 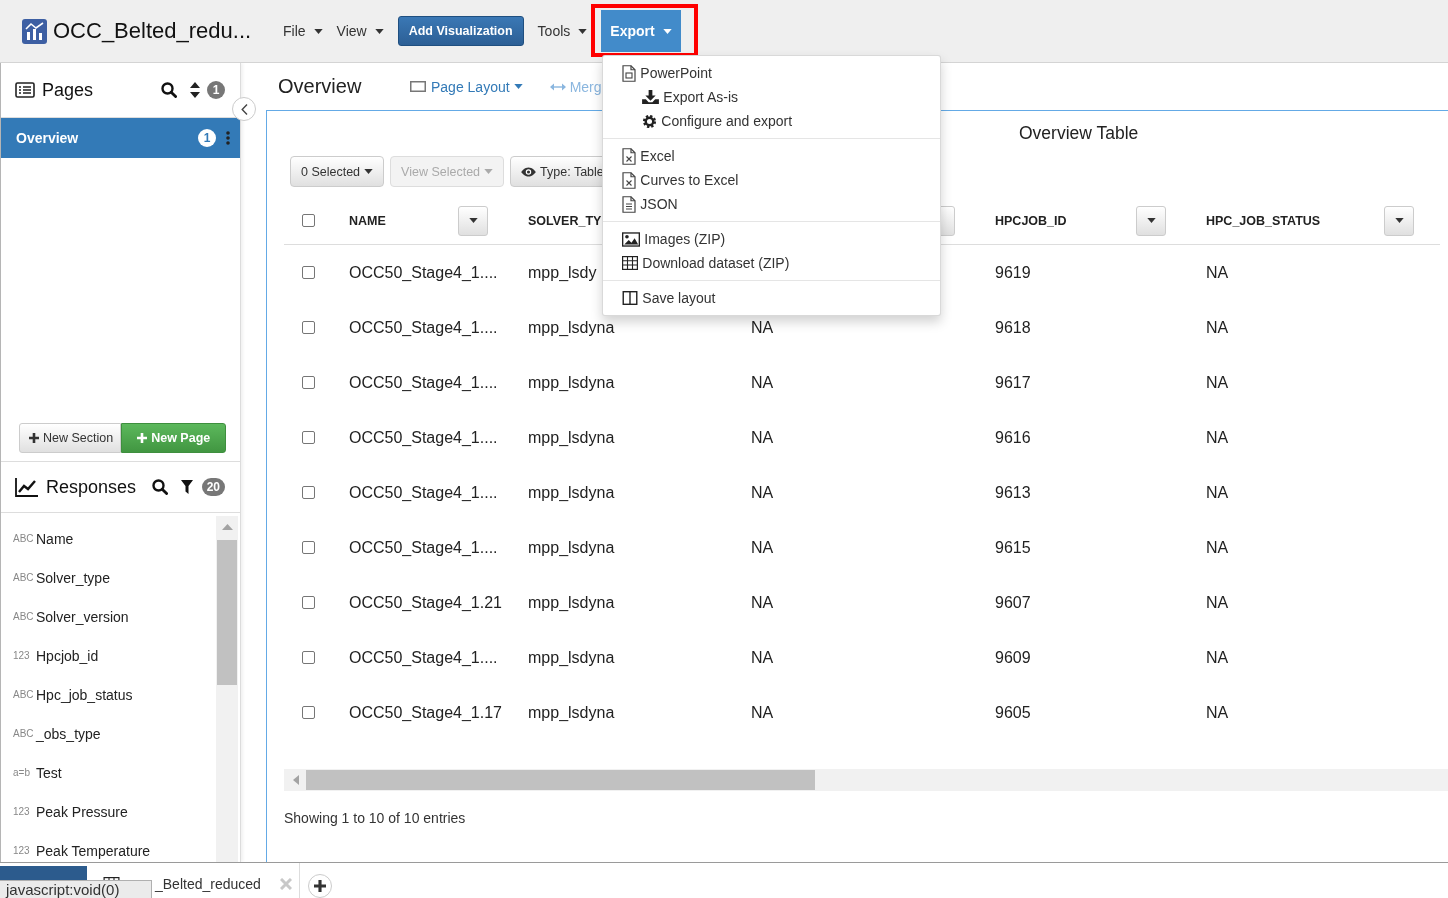 What do you see at coordinates (1013, 657) in the screenshot?
I see `table-cell: 9609` at bounding box center [1013, 657].